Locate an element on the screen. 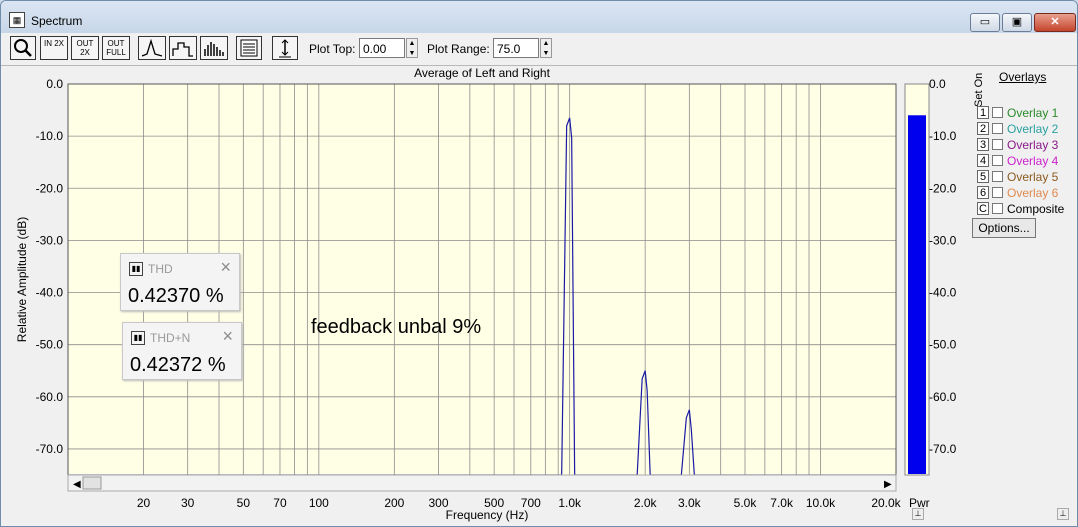 The width and height of the screenshot is (1078, 527). scrollbar-thumb is located at coordinates (92, 483).